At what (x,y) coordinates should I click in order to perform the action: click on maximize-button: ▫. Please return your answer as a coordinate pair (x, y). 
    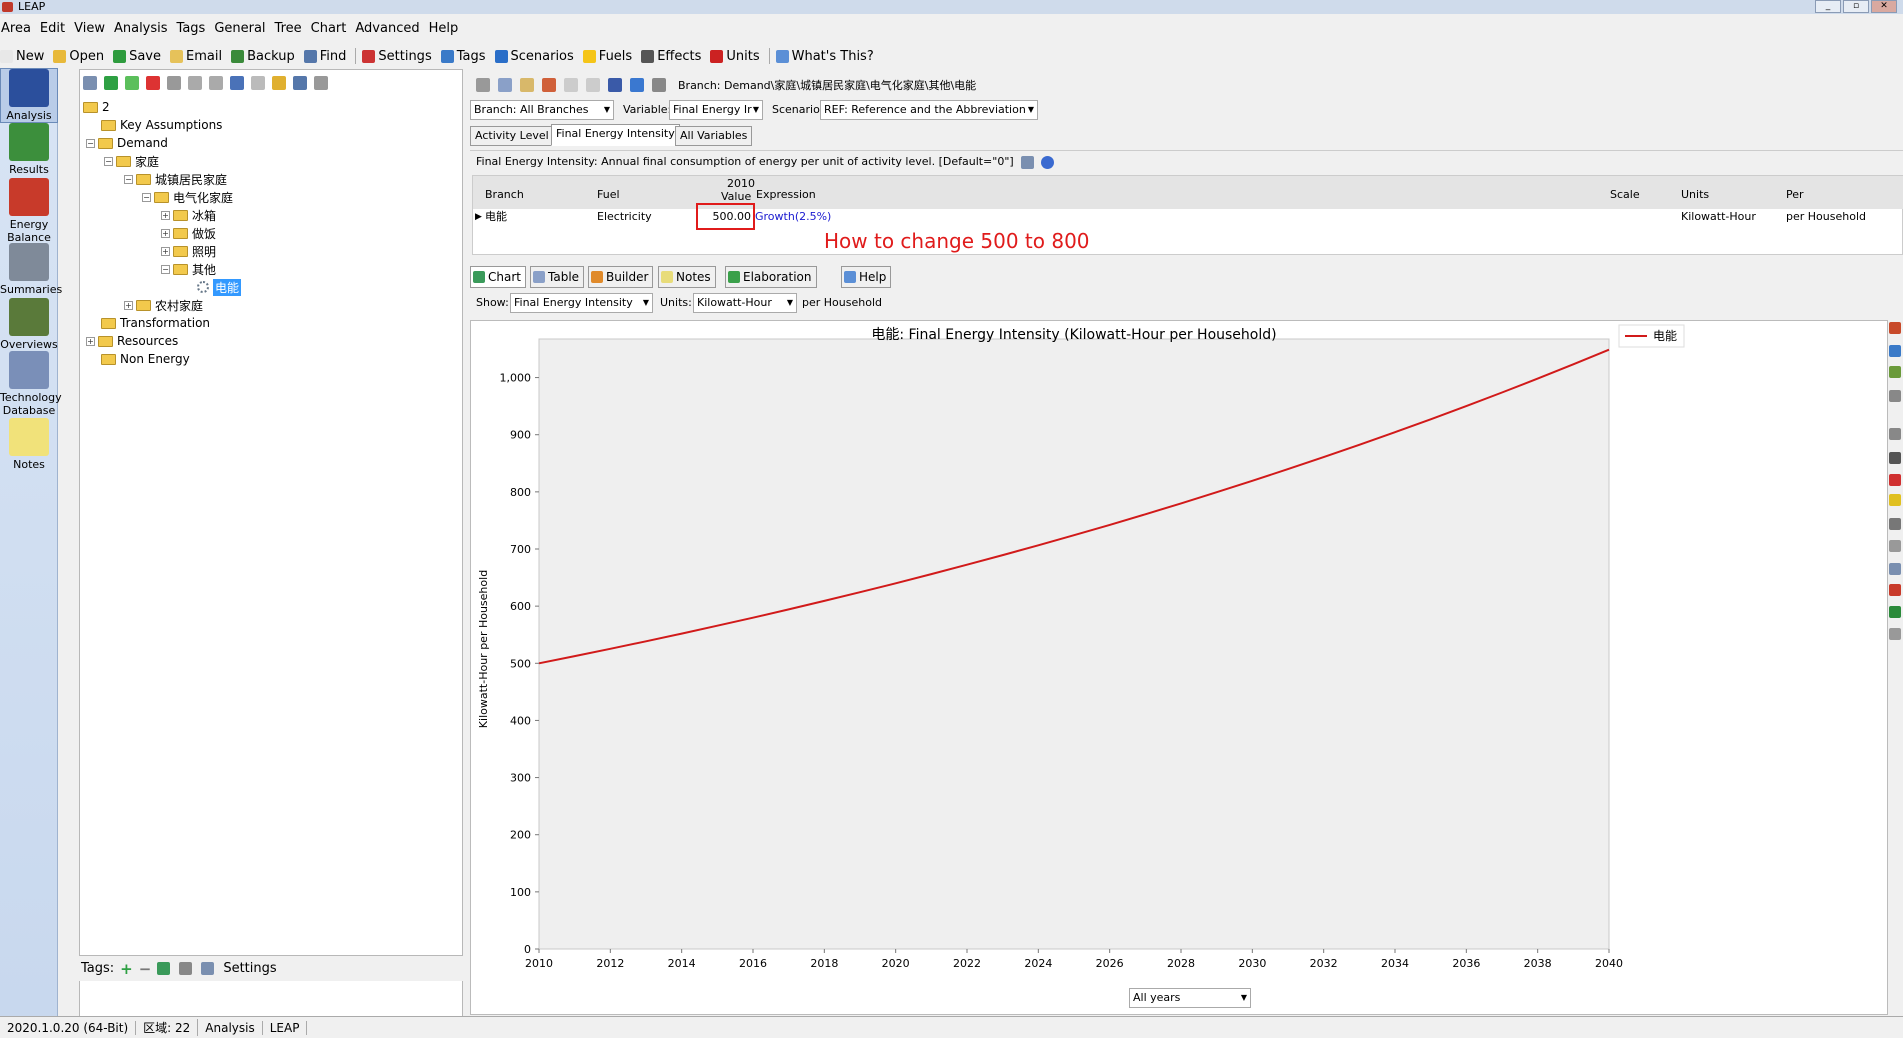
    Looking at the image, I should click on (1856, 6).